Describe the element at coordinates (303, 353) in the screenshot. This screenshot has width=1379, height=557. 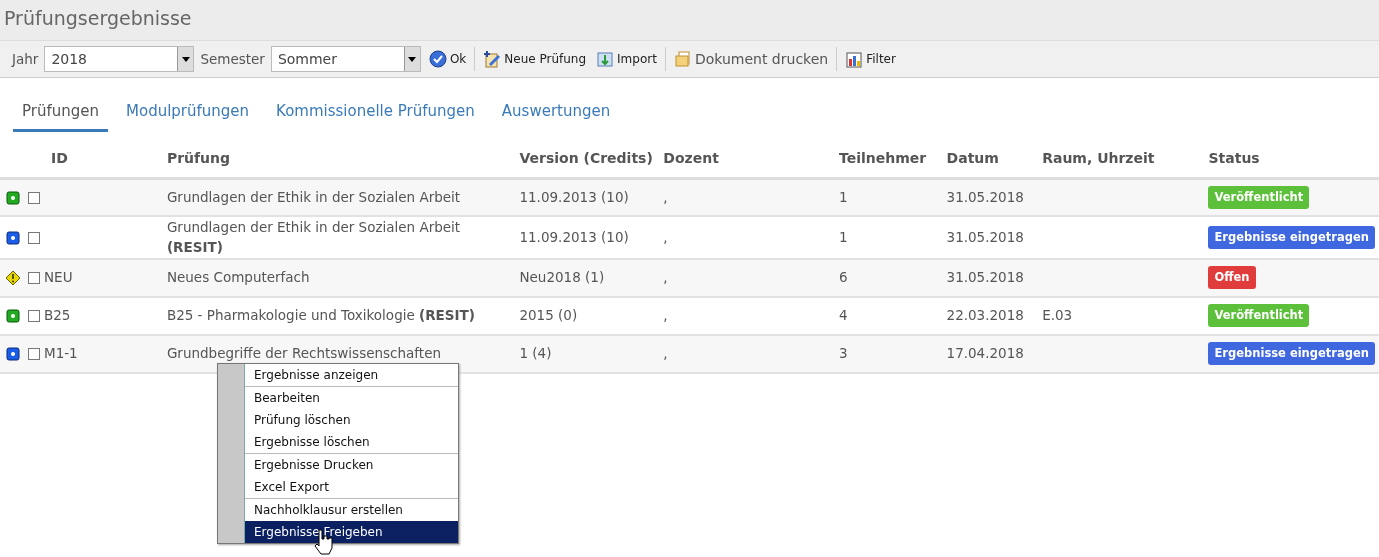
I see `exam-name: Grundbegriffe der Rechtswissenschaften` at that location.